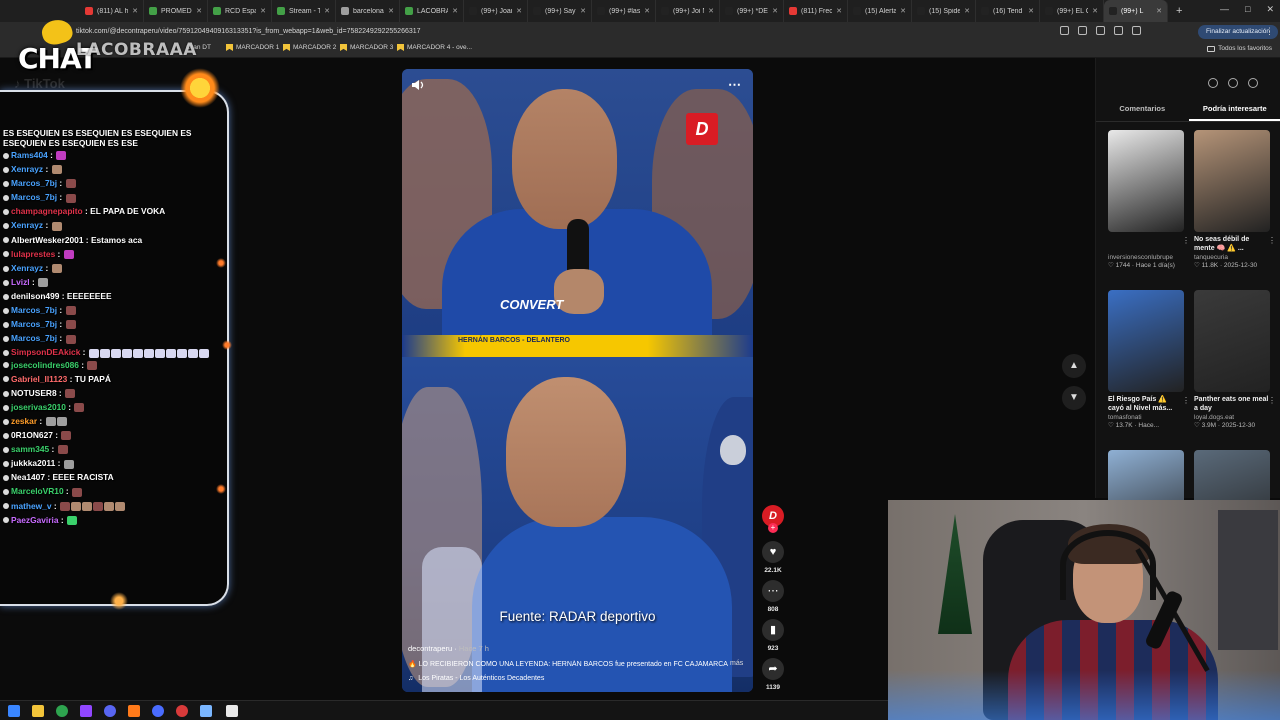 This screenshot has width=1280, height=720. What do you see at coordinates (39, 379) in the screenshot?
I see `chat-username: Gabriel_II1123` at bounding box center [39, 379].